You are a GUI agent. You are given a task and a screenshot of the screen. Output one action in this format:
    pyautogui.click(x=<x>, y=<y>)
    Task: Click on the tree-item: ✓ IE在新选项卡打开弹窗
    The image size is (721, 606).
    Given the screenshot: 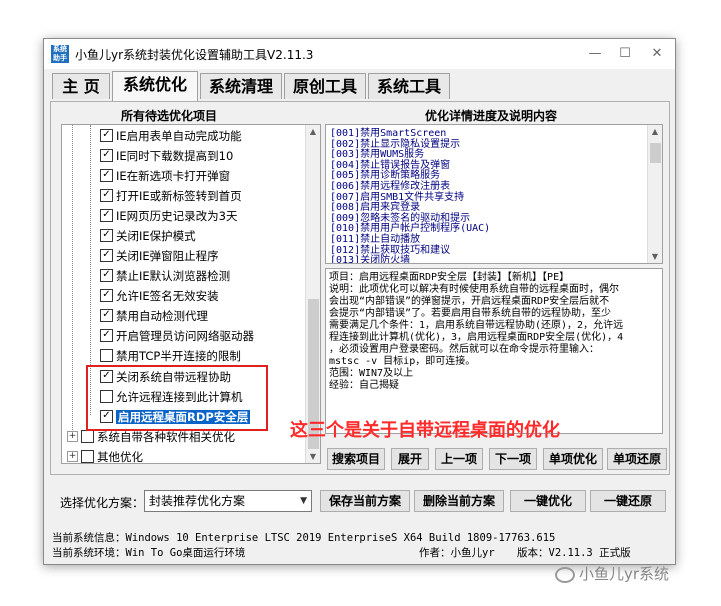 What is the action you would take?
    pyautogui.click(x=165, y=176)
    